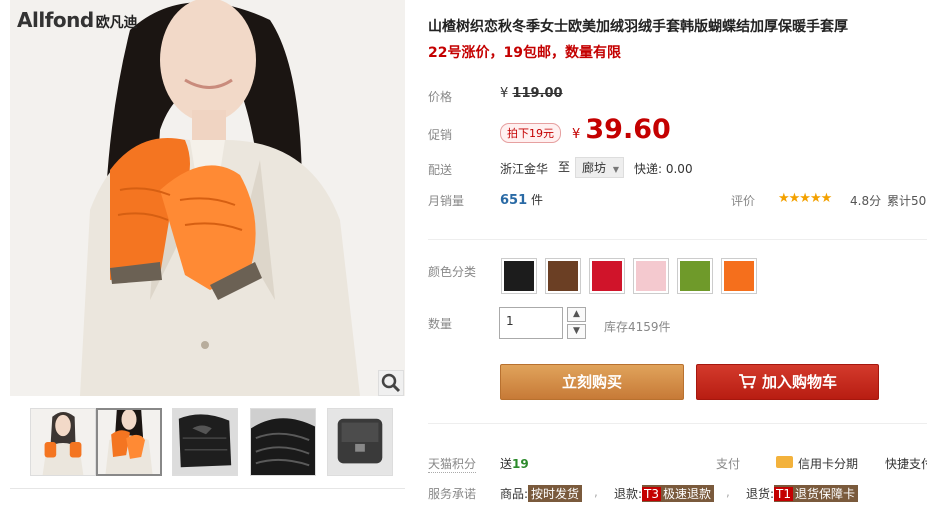 The width and height of the screenshot is (927, 509). I want to click on brand-logo: Allfond 欧凡迪, so click(77, 20).